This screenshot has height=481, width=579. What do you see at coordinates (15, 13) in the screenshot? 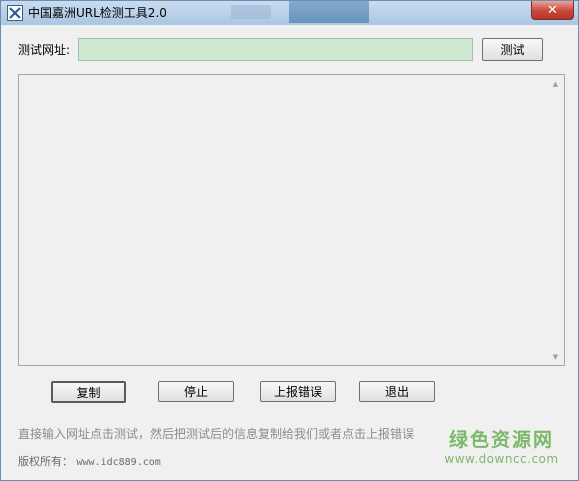
I see `app-x-icon` at bounding box center [15, 13].